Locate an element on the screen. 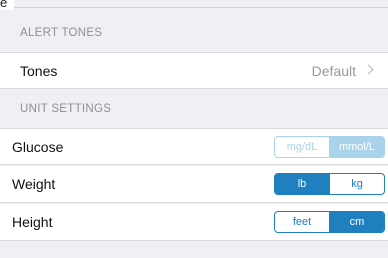 The width and height of the screenshot is (388, 258). weight-row: Weight lb kg is located at coordinates (194, 184).